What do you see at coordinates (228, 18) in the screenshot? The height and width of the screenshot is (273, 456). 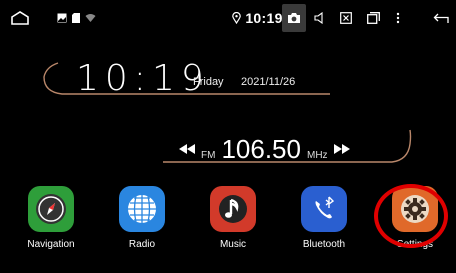 I see `status-bar: 10:19` at bounding box center [228, 18].